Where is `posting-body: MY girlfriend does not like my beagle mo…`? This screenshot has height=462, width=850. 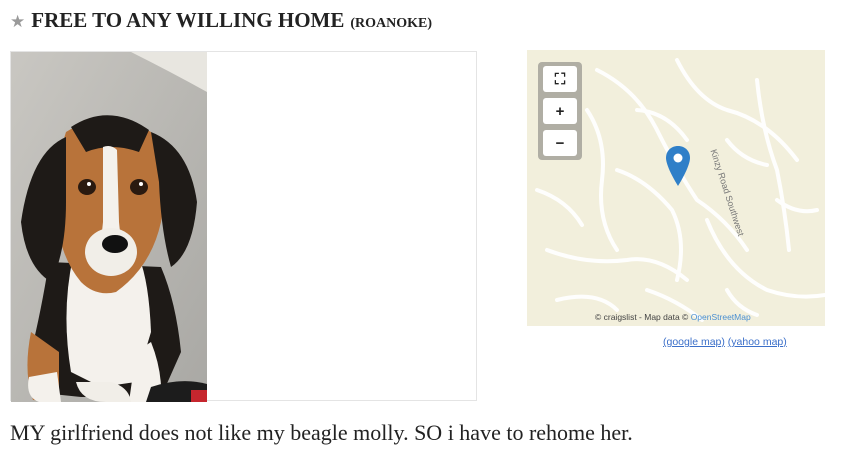
posting-body: MY girlfriend does not like my beagle mo… is located at coordinates (321, 432).